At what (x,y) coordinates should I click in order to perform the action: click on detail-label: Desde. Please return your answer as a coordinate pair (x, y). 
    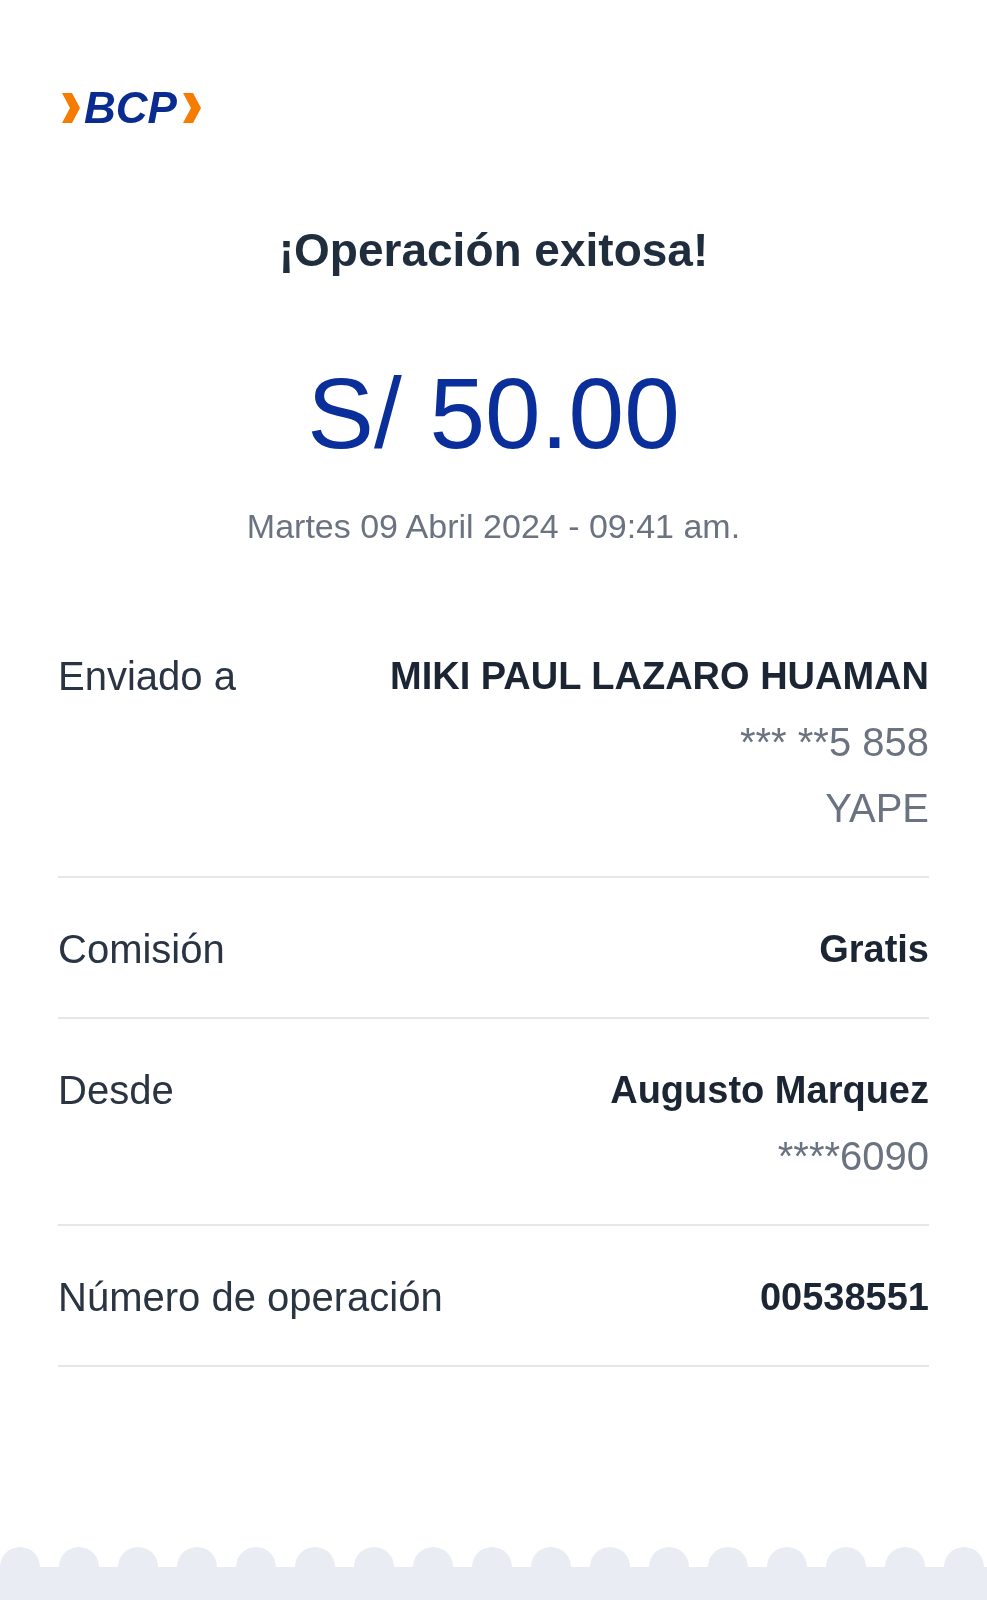
    Looking at the image, I should click on (116, 1090).